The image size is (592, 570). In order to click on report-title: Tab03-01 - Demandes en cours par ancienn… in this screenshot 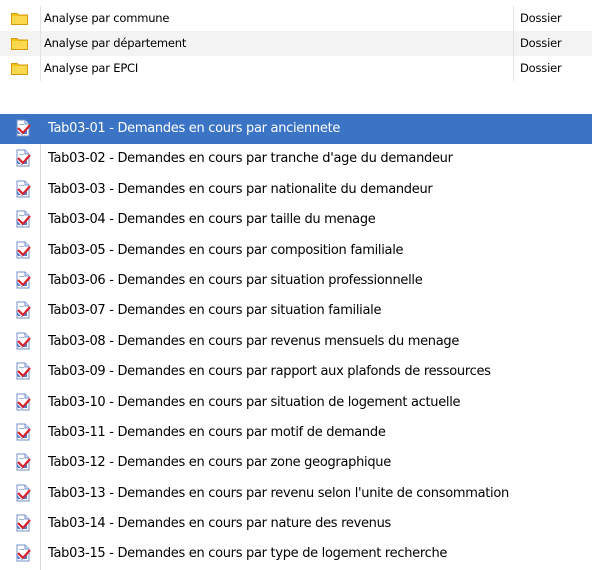, I will do `click(194, 128)`.